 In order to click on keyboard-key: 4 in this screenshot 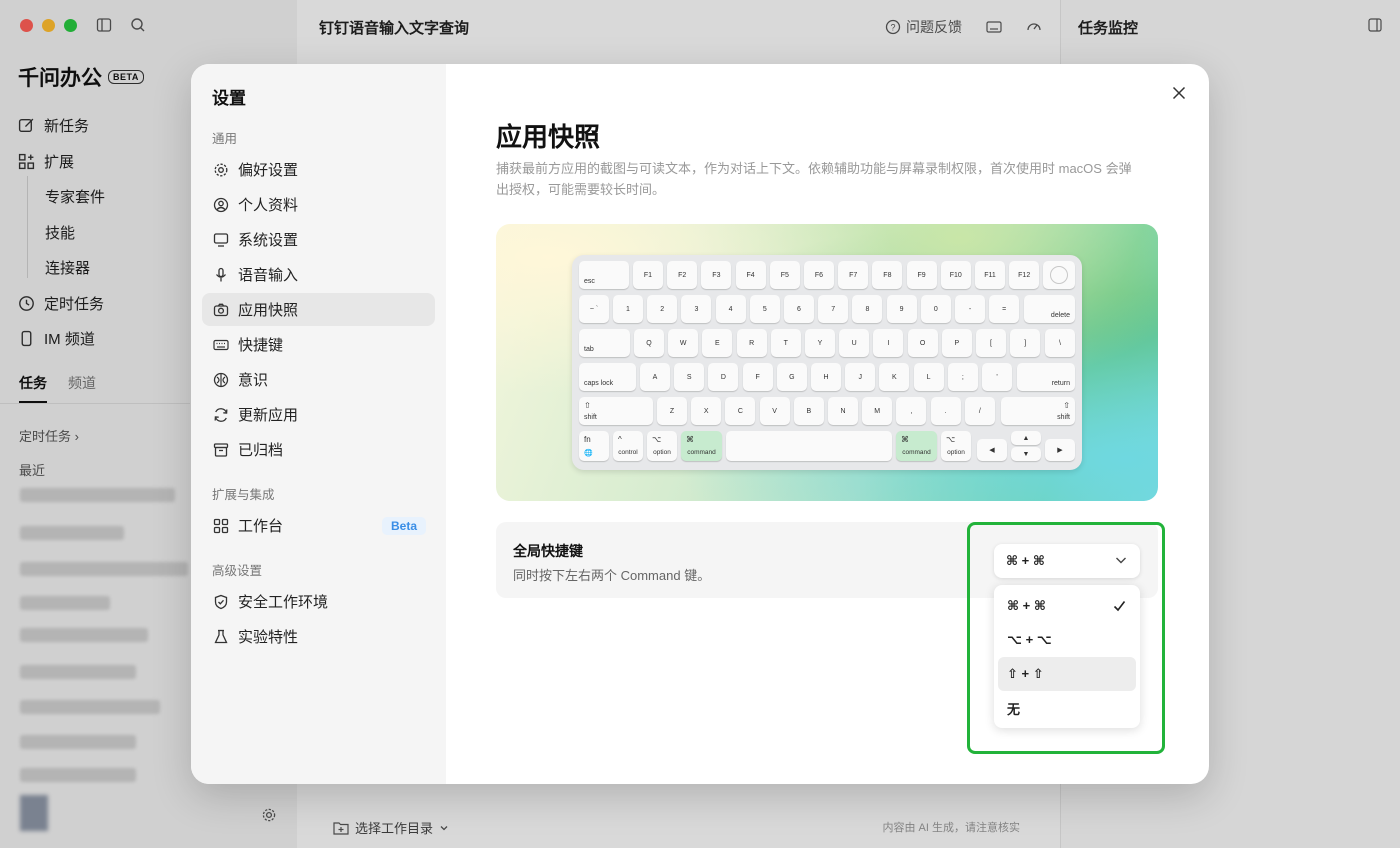, I will do `click(730, 309)`.